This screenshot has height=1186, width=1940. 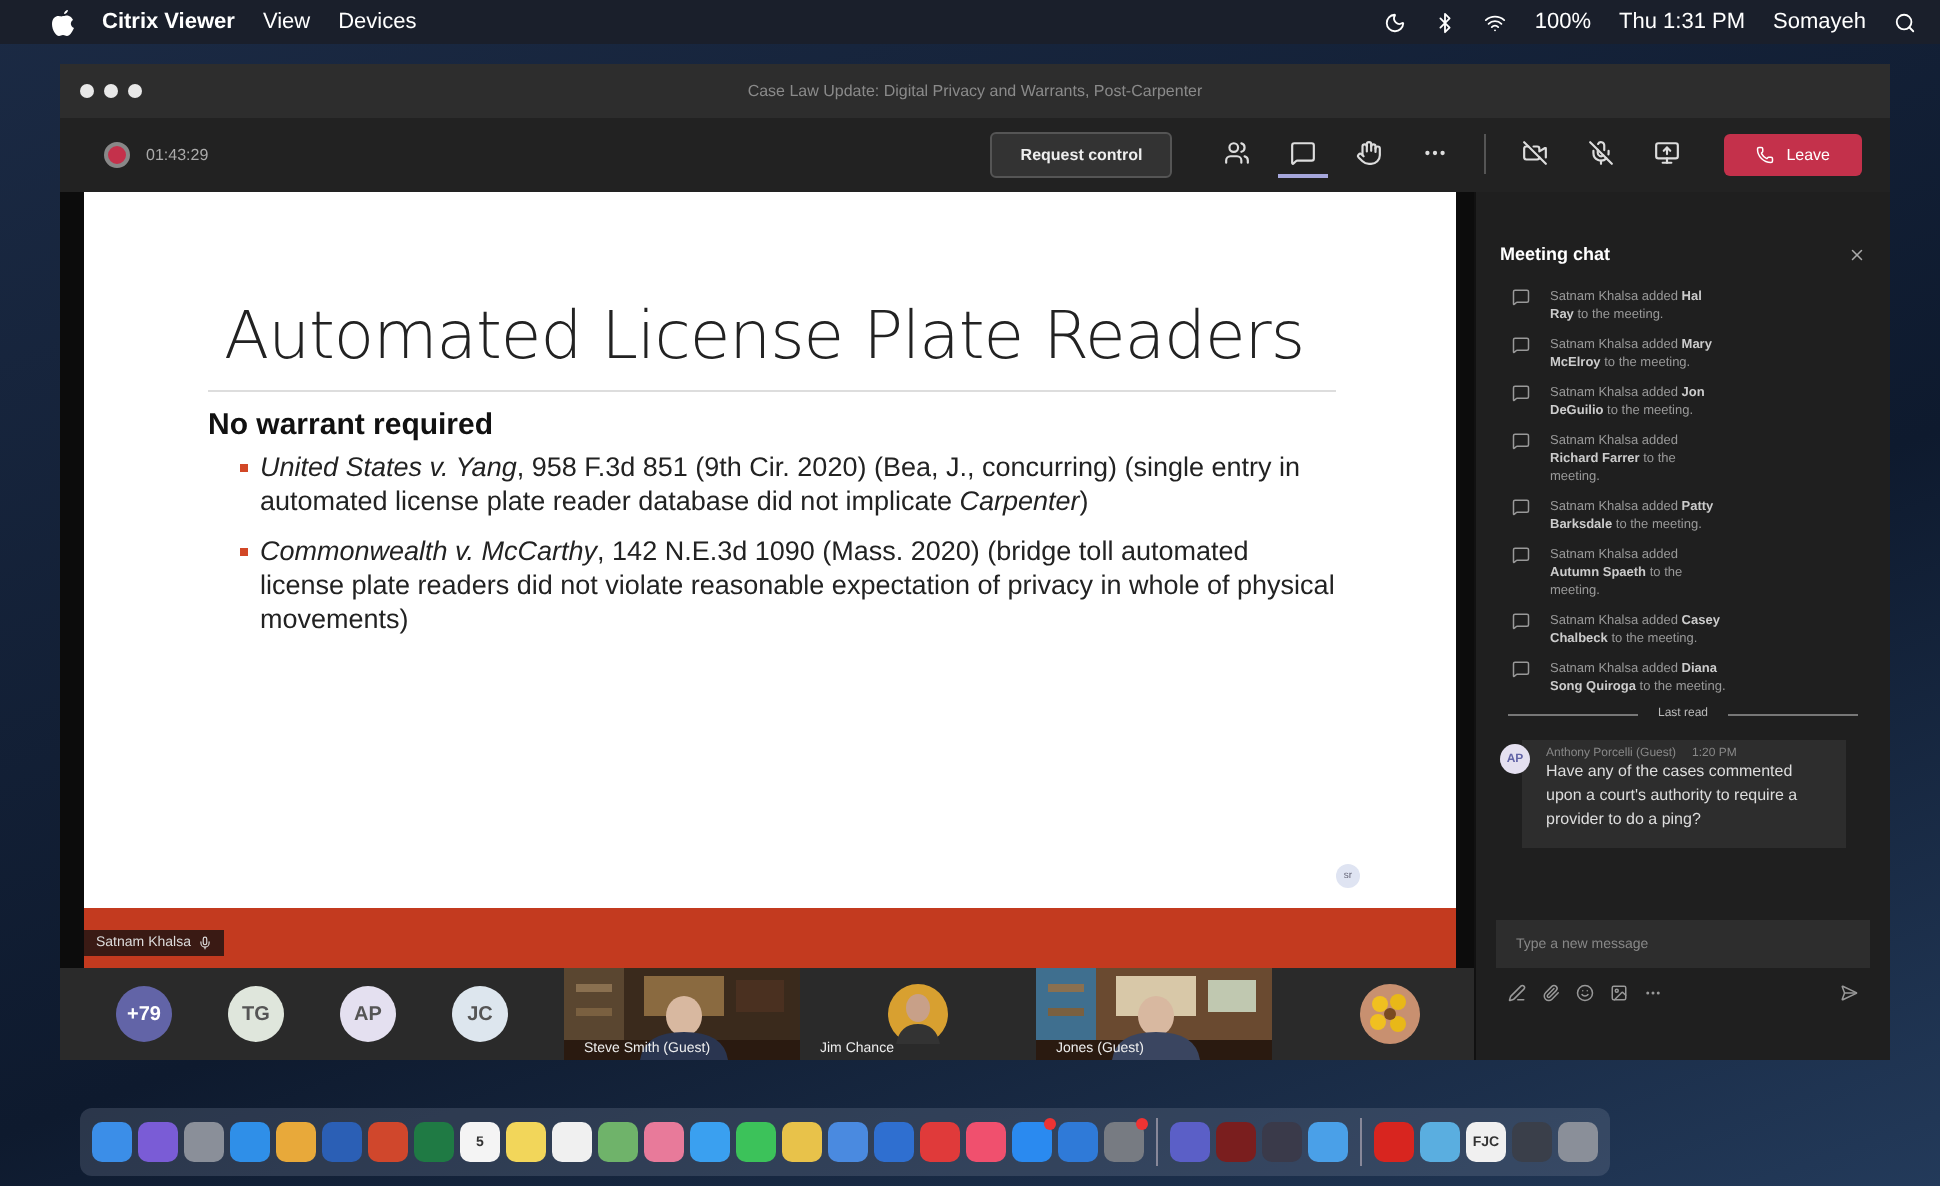 What do you see at coordinates (1395, 22) in the screenshot?
I see `moon-icon` at bounding box center [1395, 22].